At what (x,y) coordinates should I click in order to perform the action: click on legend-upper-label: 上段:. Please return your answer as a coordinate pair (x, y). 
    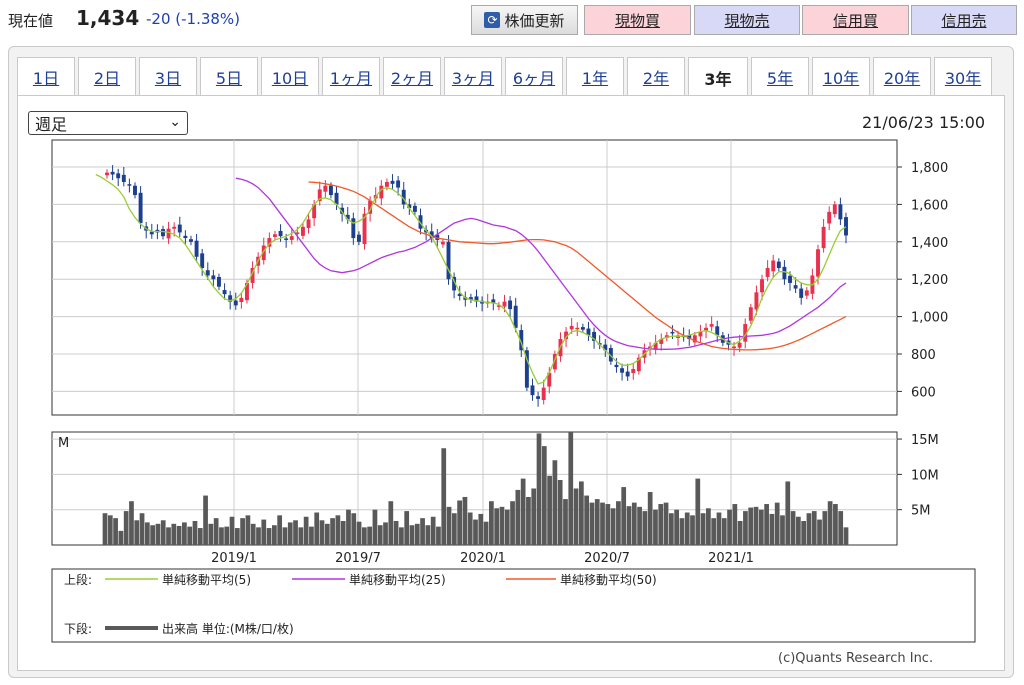
    Looking at the image, I should click on (78, 579).